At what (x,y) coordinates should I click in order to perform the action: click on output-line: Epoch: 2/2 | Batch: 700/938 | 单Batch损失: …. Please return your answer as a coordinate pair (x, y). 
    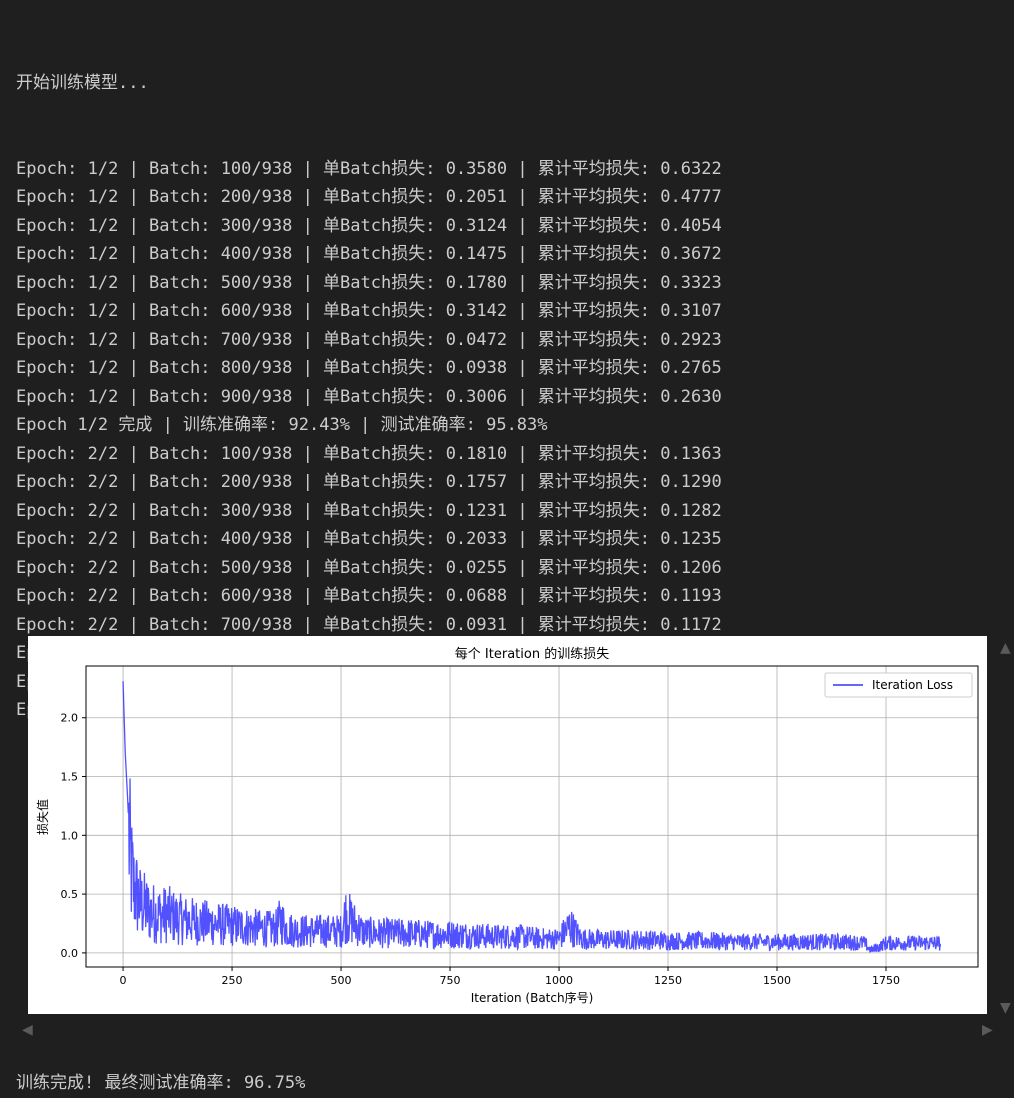
    Looking at the image, I should click on (369, 624).